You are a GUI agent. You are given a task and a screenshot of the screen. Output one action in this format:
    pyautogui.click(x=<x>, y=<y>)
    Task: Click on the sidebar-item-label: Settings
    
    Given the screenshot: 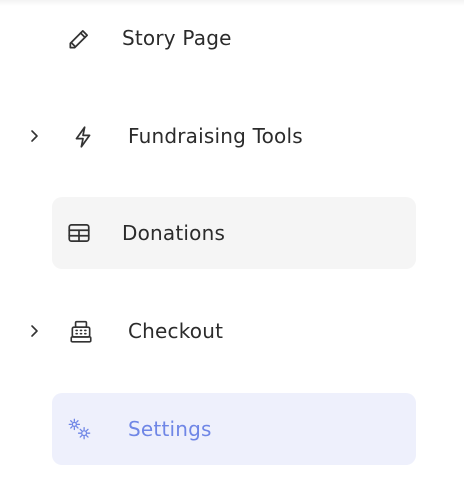 What is the action you would take?
    pyautogui.click(x=170, y=429)
    